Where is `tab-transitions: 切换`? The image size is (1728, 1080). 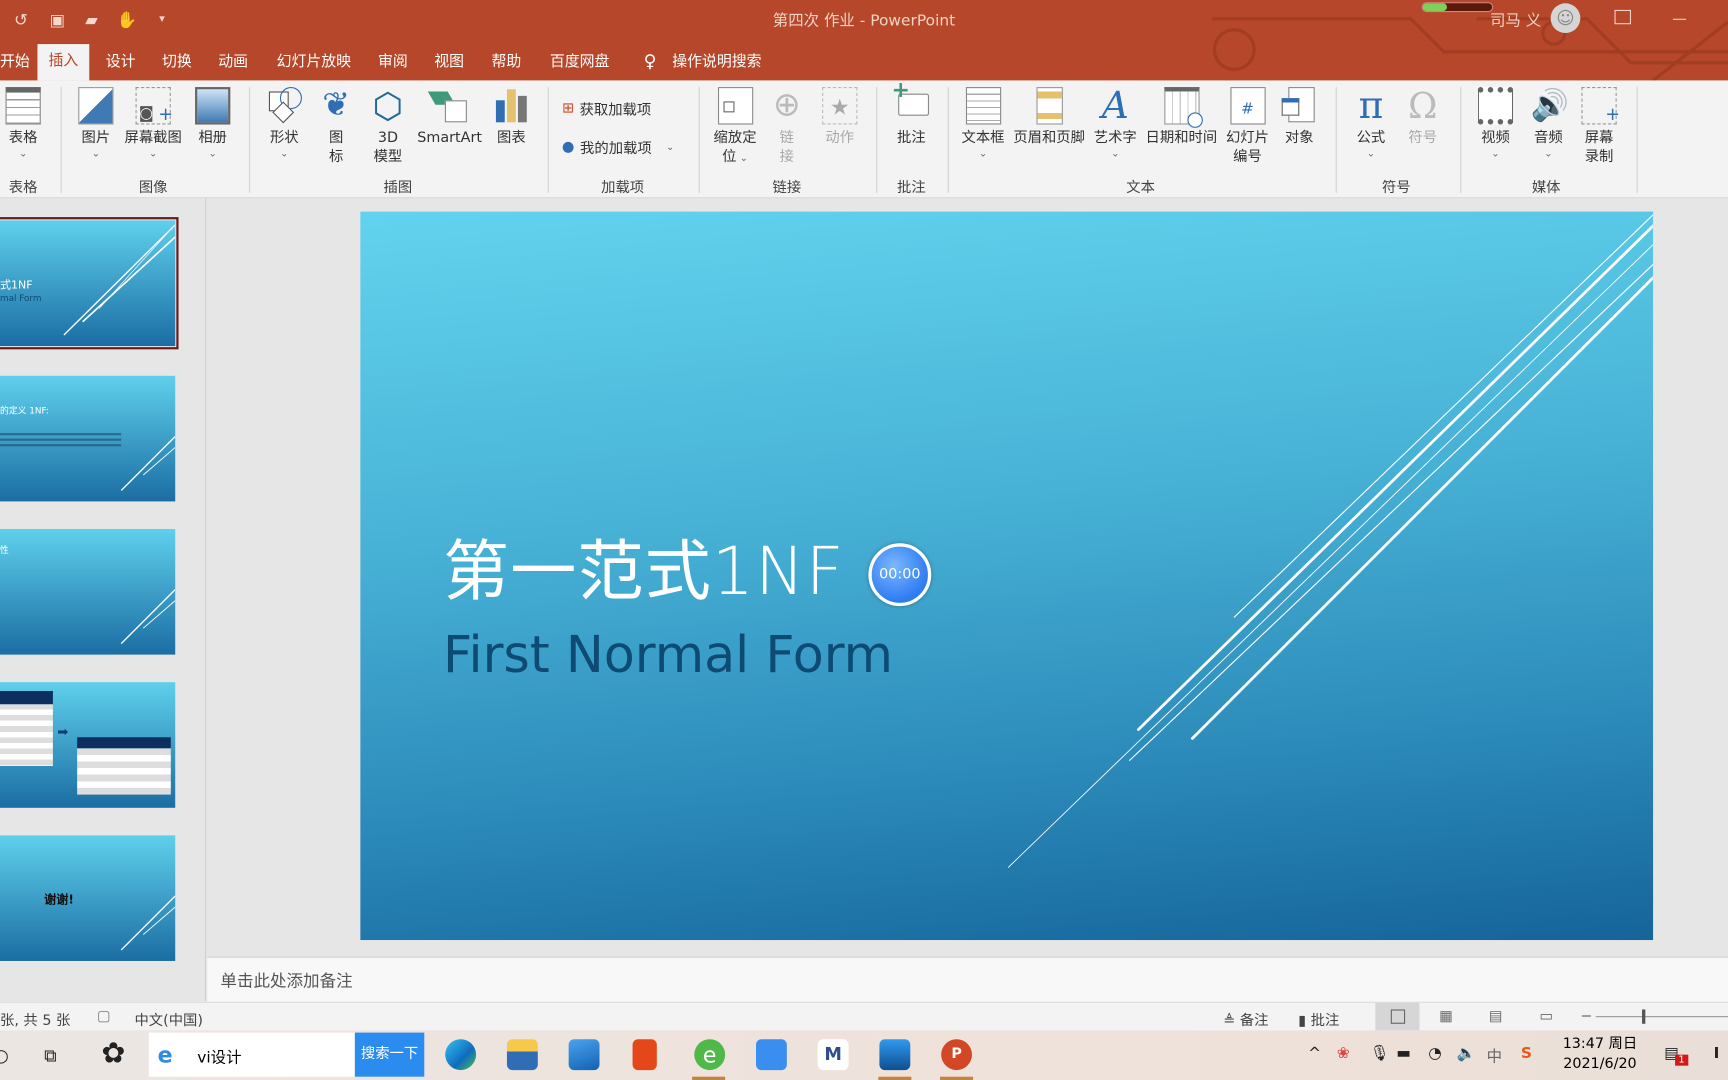
tab-transitions: 切换 is located at coordinates (176, 63).